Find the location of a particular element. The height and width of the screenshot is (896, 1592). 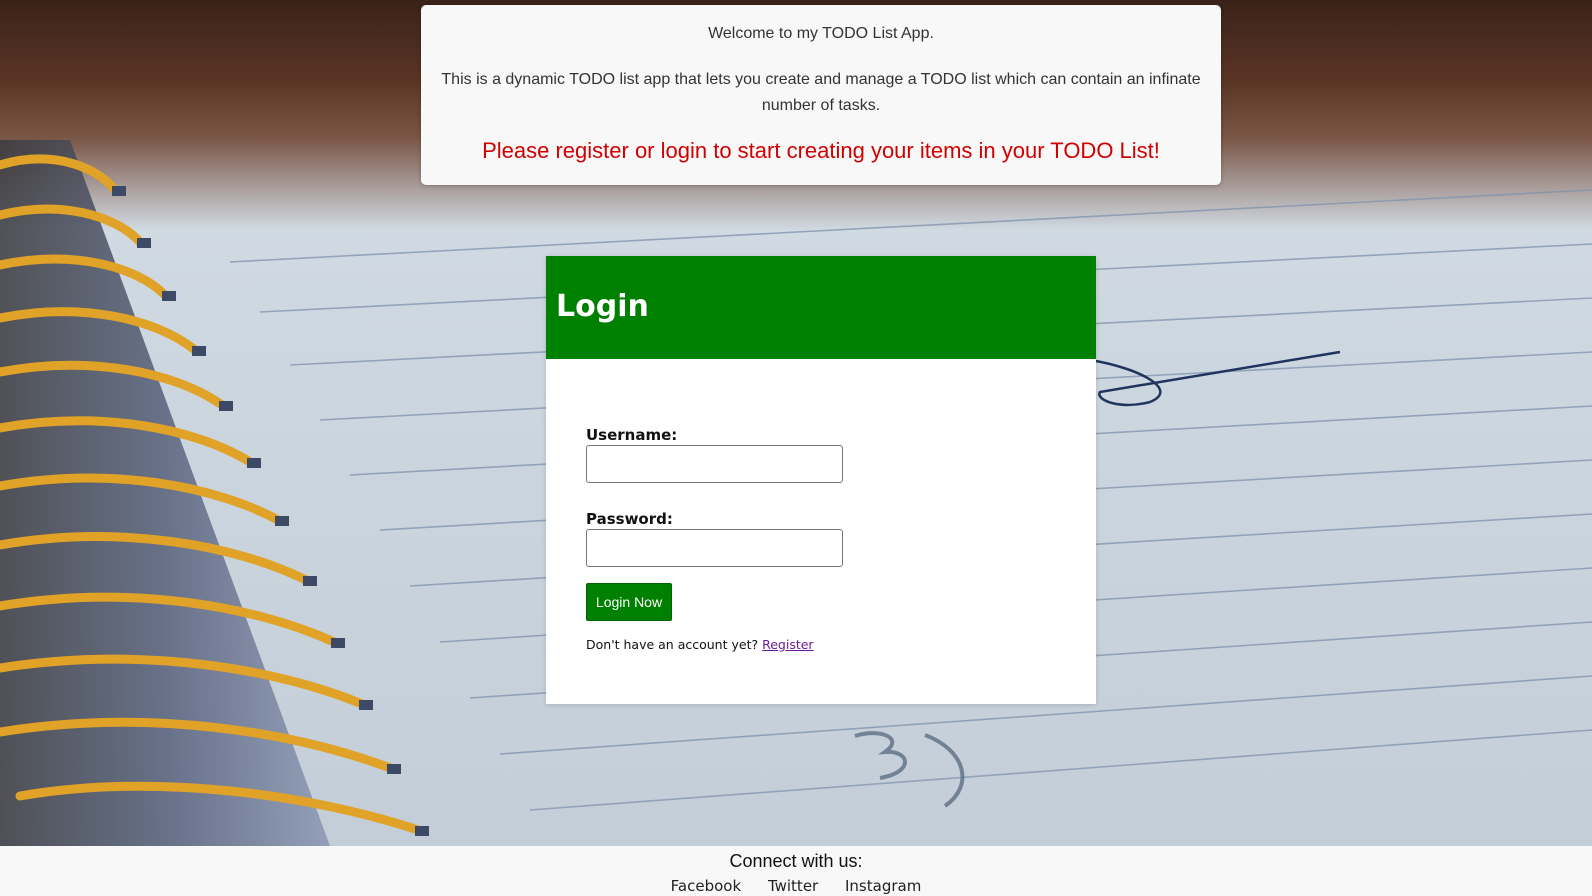

login-now-button: Login Now is located at coordinates (629, 602).